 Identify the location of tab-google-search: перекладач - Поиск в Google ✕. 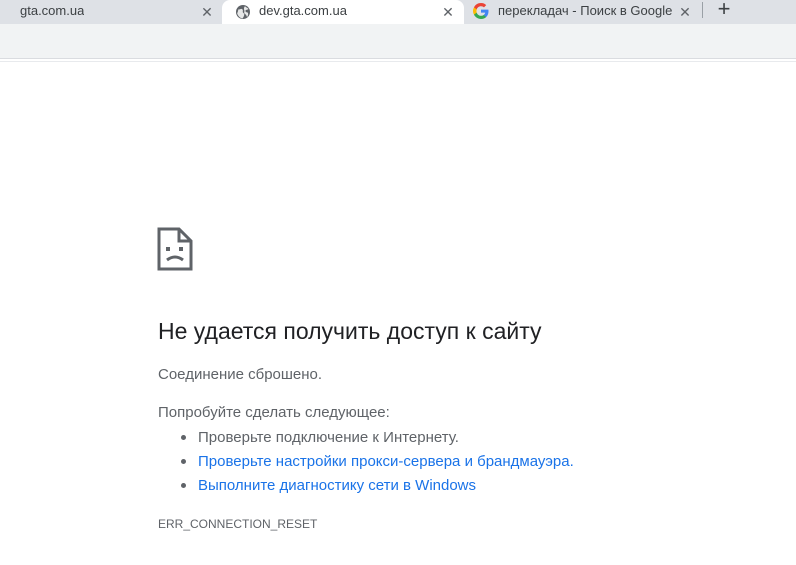
(582, 12).